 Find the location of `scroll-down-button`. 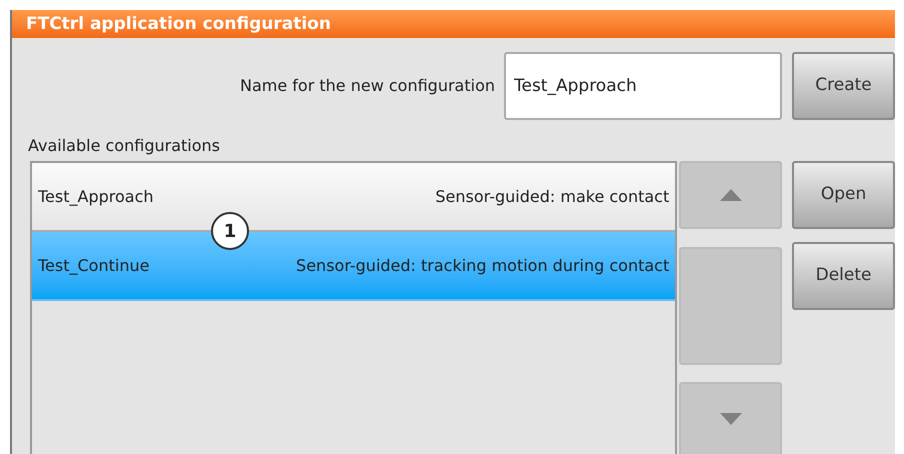

scroll-down-button is located at coordinates (730, 418).